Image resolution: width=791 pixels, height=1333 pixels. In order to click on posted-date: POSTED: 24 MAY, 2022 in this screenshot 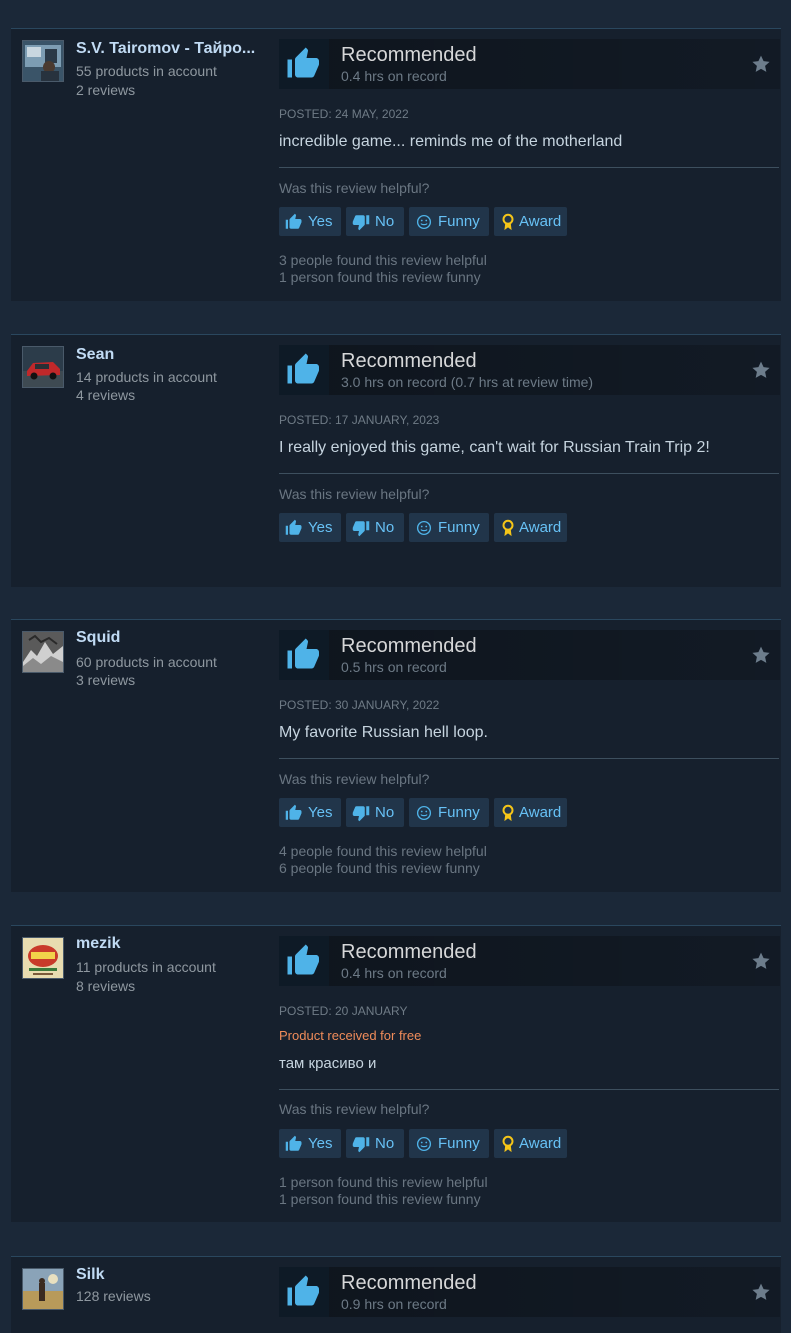, I will do `click(344, 114)`.